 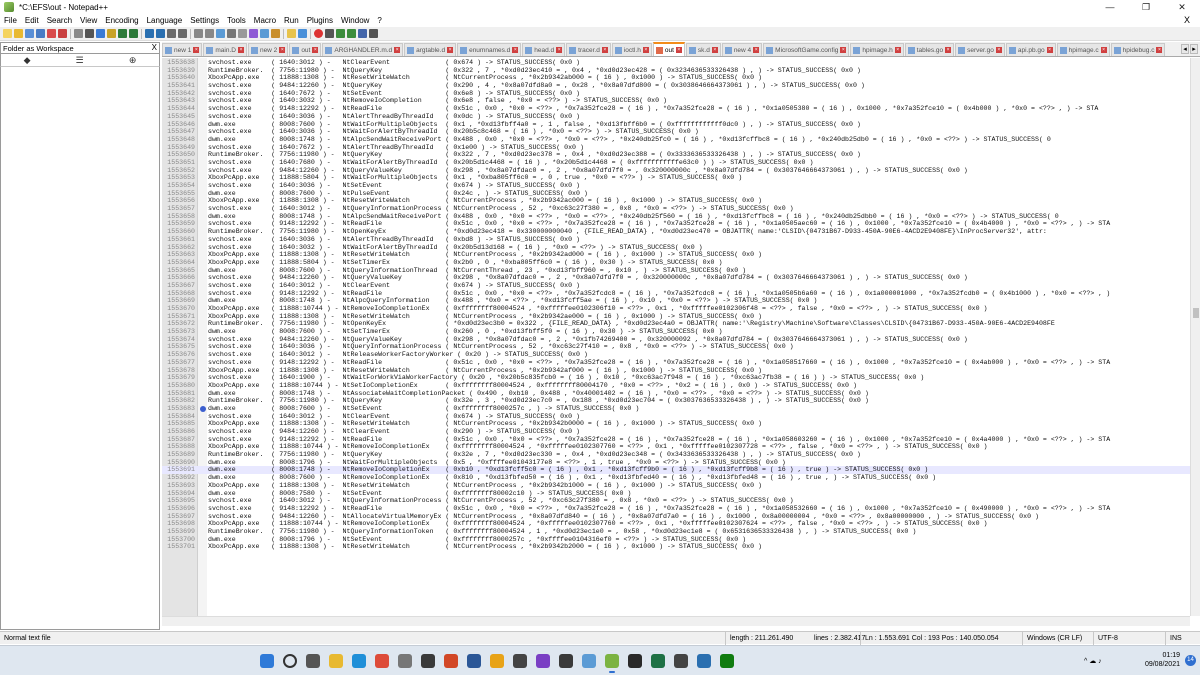 I want to click on mail-icon, so click(x=704, y=661).